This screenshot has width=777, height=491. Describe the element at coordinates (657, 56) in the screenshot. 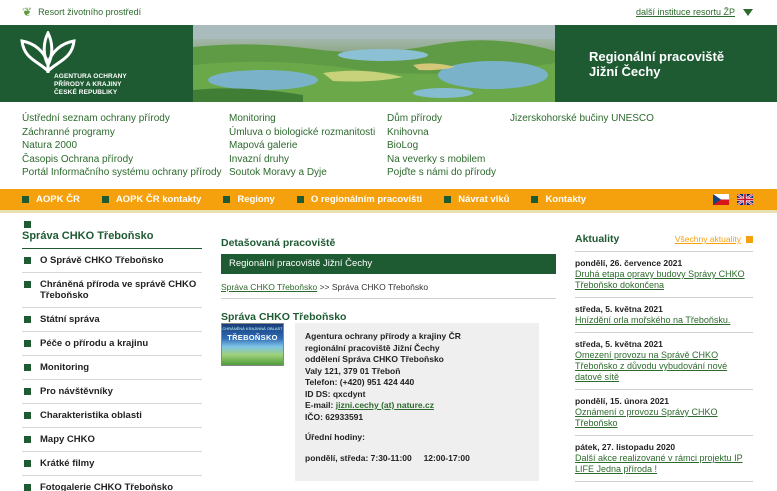

I see `region-title-line-1: Regionální pracoviště` at that location.